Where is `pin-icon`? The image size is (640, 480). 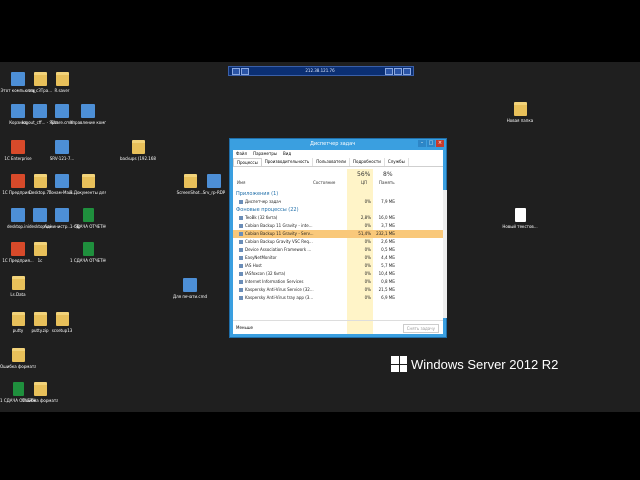
pin-icon is located at coordinates (236, 71).